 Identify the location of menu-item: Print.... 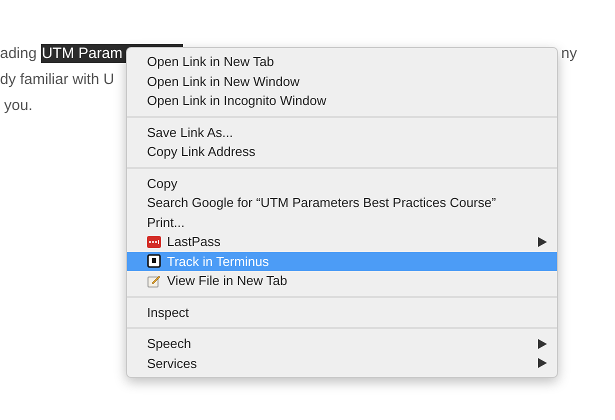
(342, 222).